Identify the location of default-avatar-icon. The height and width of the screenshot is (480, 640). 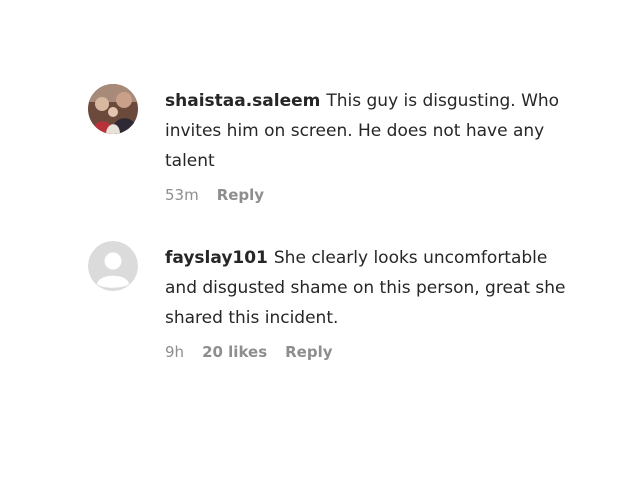
(113, 266).